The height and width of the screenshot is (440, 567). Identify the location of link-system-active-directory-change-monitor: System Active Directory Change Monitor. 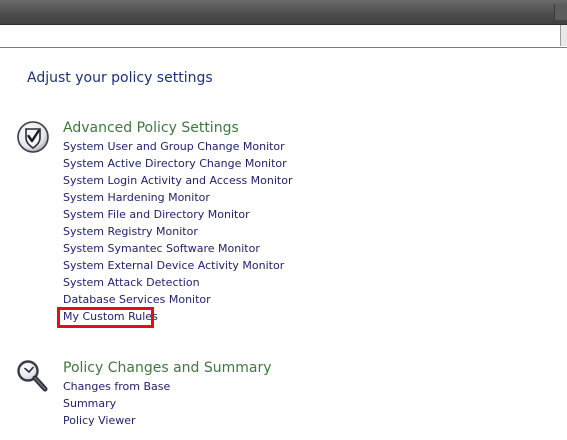
(177, 163).